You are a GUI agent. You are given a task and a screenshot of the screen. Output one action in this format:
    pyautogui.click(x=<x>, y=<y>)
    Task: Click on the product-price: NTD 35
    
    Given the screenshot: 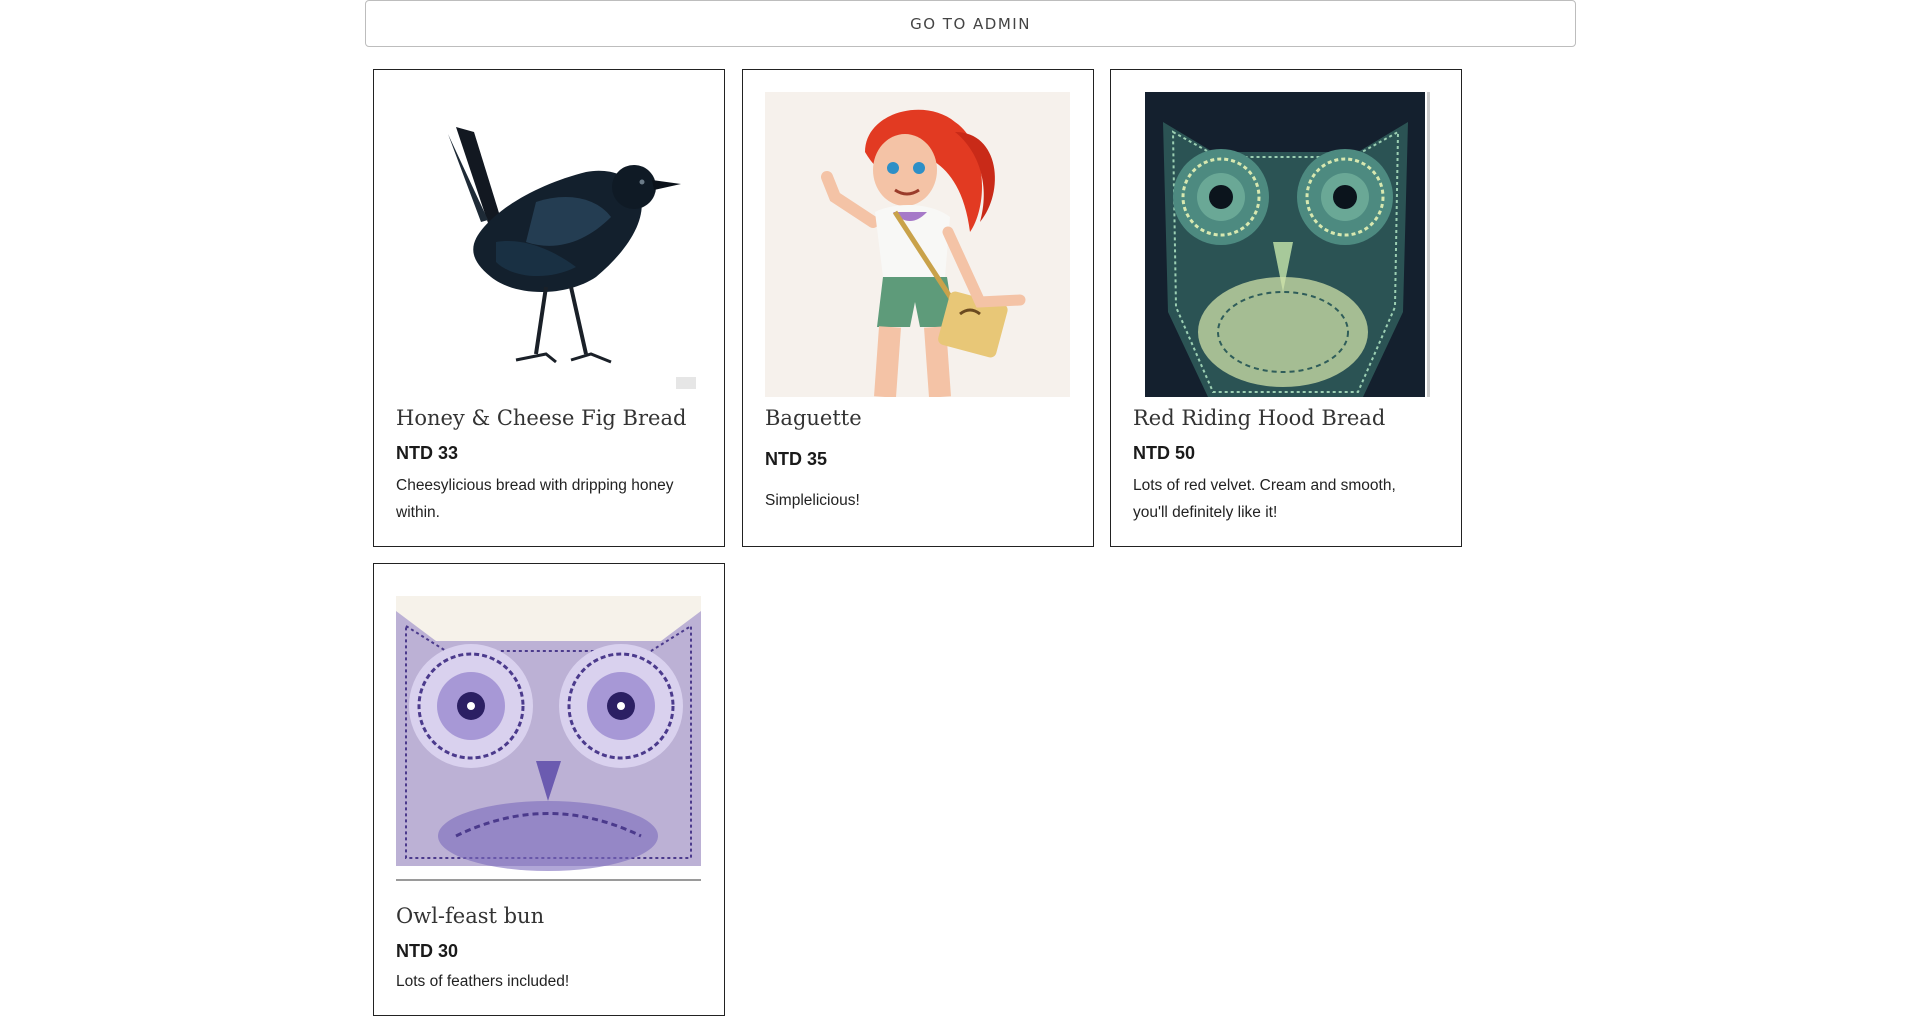 What is the action you would take?
    pyautogui.click(x=796, y=459)
    